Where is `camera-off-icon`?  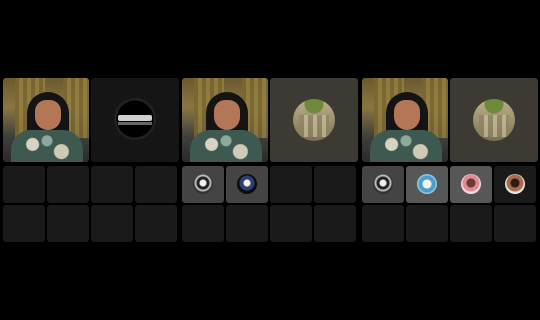 camera-off-icon is located at coordinates (135, 119).